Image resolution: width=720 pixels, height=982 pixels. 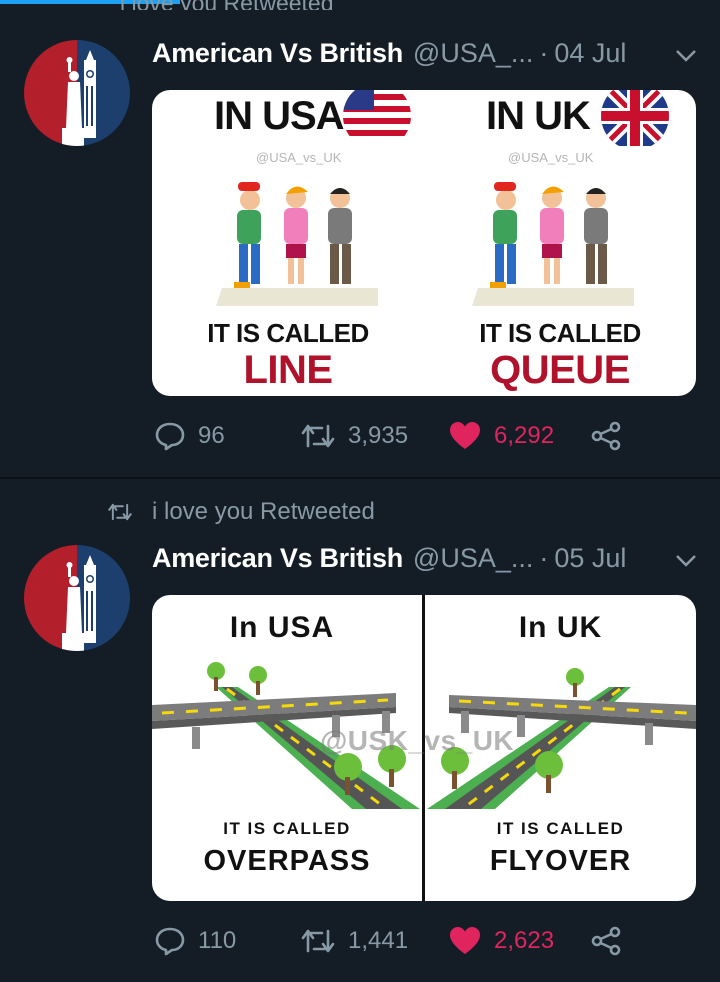 What do you see at coordinates (560, 370) in the screenshot?
I see `media-word-queue: QUEUE` at bounding box center [560, 370].